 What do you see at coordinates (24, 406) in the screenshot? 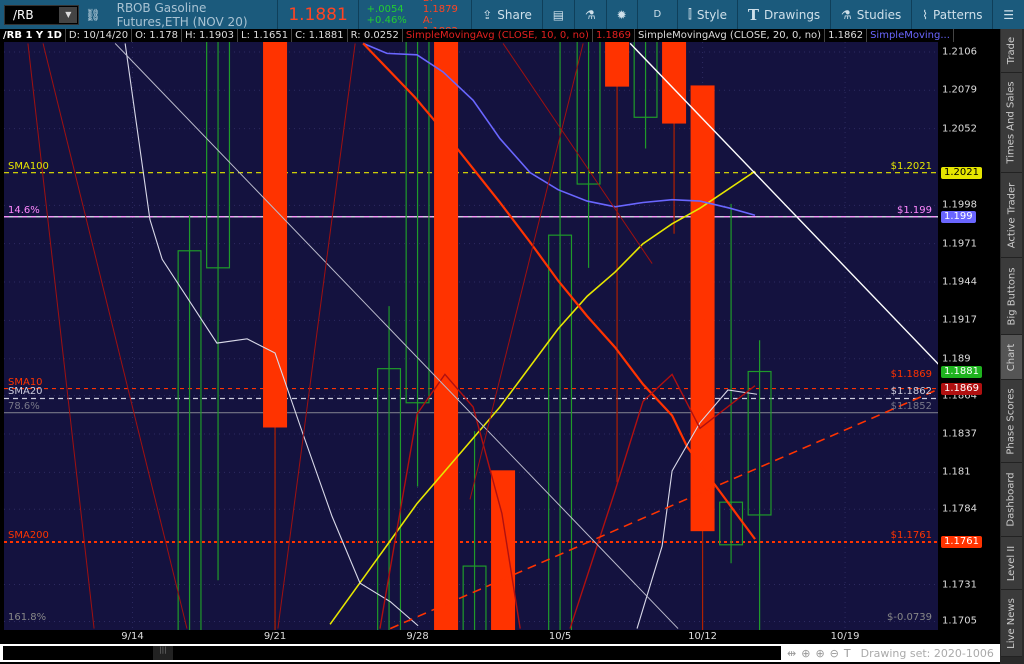
I see `level-label-left: 78.6%` at bounding box center [24, 406].